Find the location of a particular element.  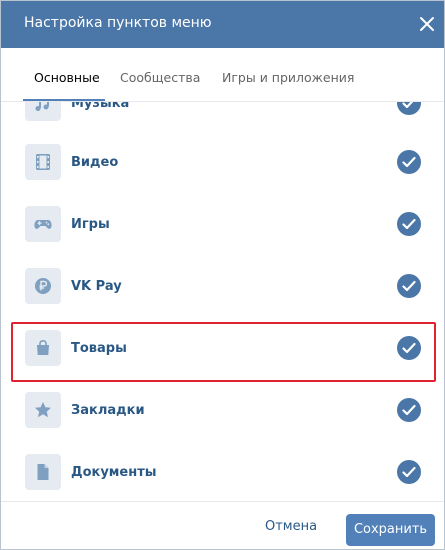

active-tab-indicator is located at coordinates (64, 100).